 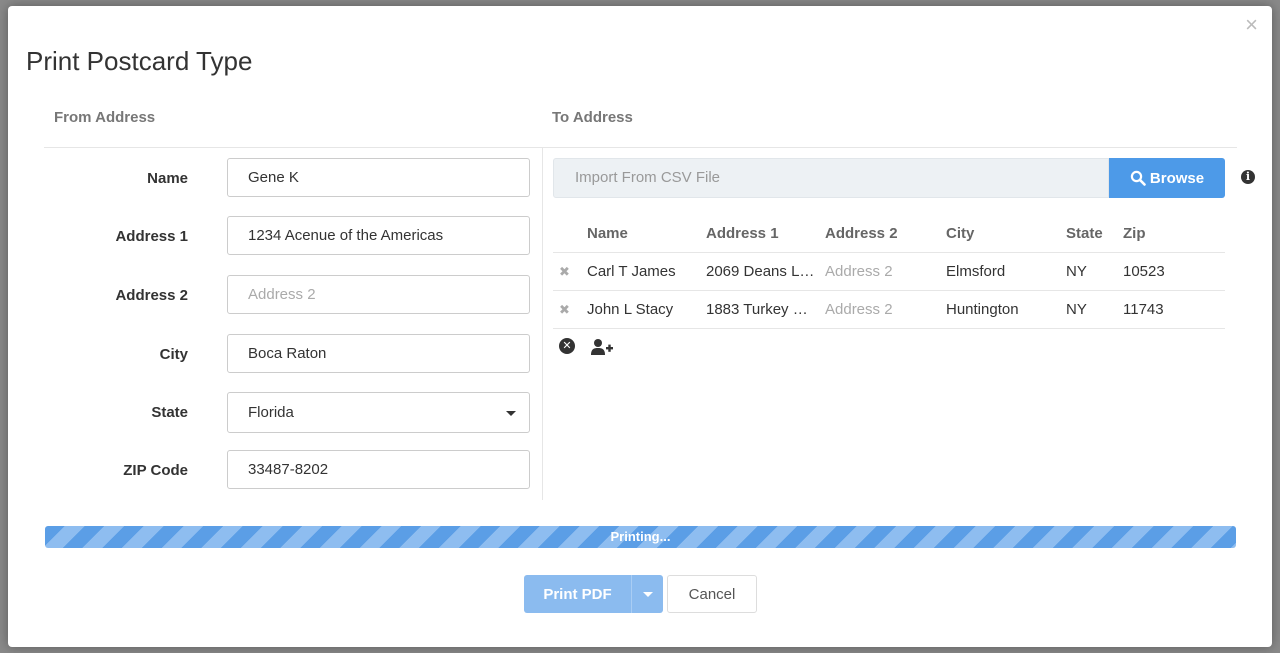 What do you see at coordinates (761, 309) in the screenshot?
I see `cell-address1: 1883 Turkey Pen Road` at bounding box center [761, 309].